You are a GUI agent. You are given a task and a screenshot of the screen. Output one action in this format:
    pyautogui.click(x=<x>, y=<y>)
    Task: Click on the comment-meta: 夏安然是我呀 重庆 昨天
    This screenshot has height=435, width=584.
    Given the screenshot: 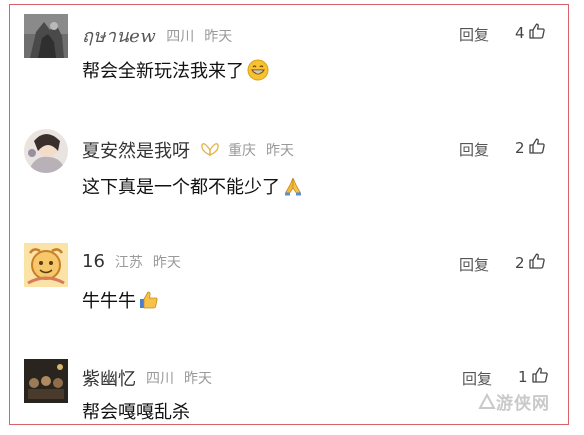 What is the action you would take?
    pyautogui.click(x=193, y=150)
    